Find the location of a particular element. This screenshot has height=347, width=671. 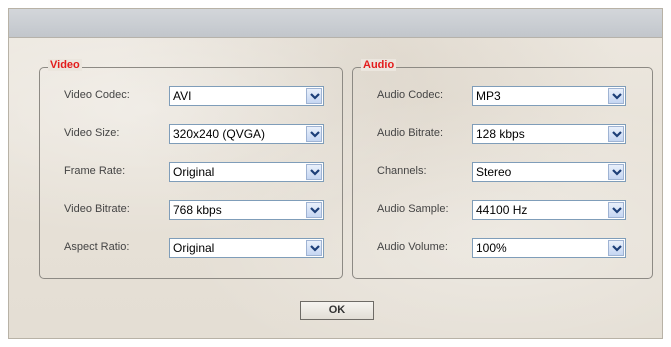

video-codec-dropdown-button is located at coordinates (314, 96).